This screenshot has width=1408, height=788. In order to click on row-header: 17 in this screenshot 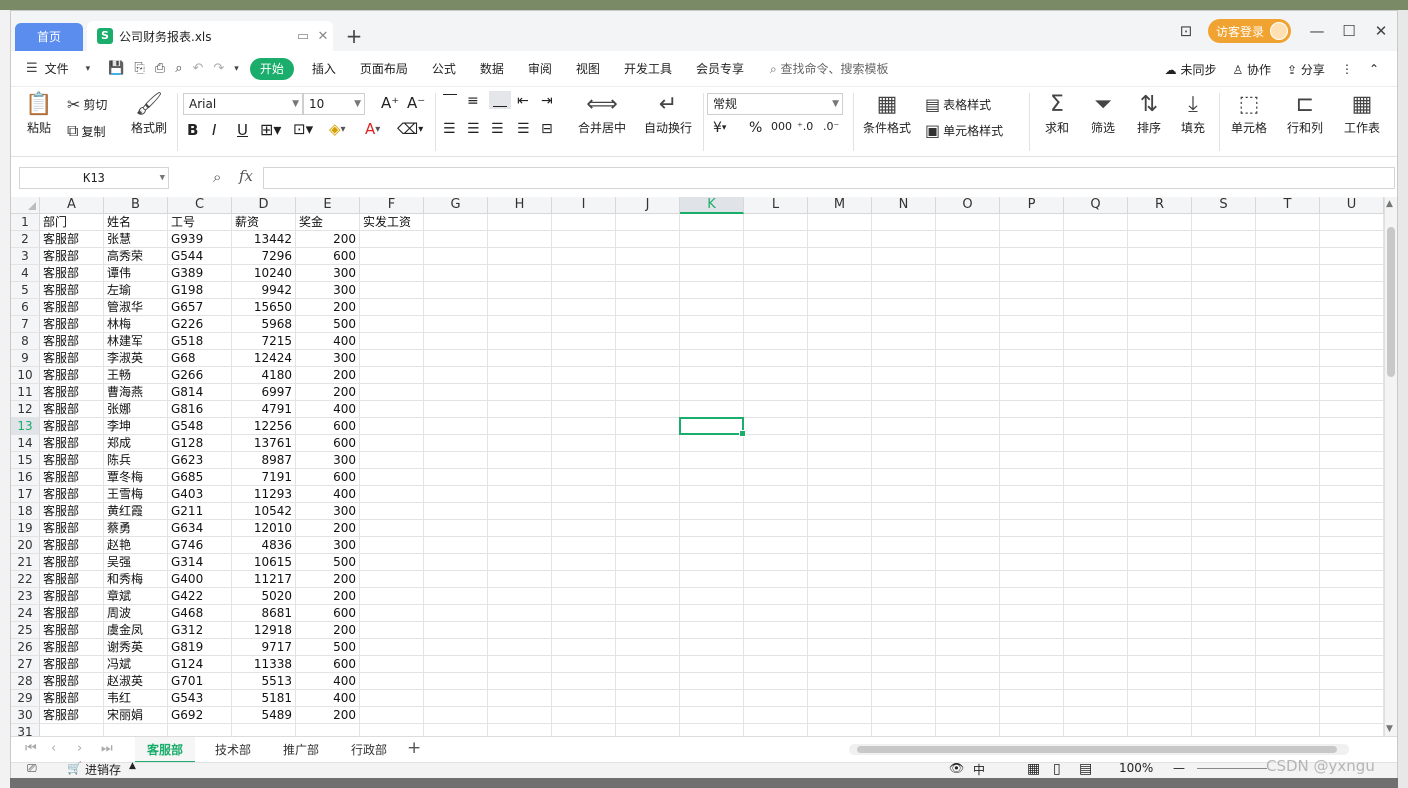, I will do `click(25, 494)`.